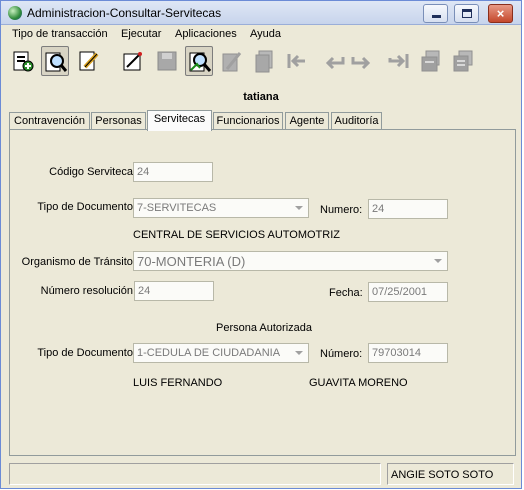 This screenshot has height=490, width=524. Describe the element at coordinates (55, 61) in the screenshot. I see `query-icon` at that location.